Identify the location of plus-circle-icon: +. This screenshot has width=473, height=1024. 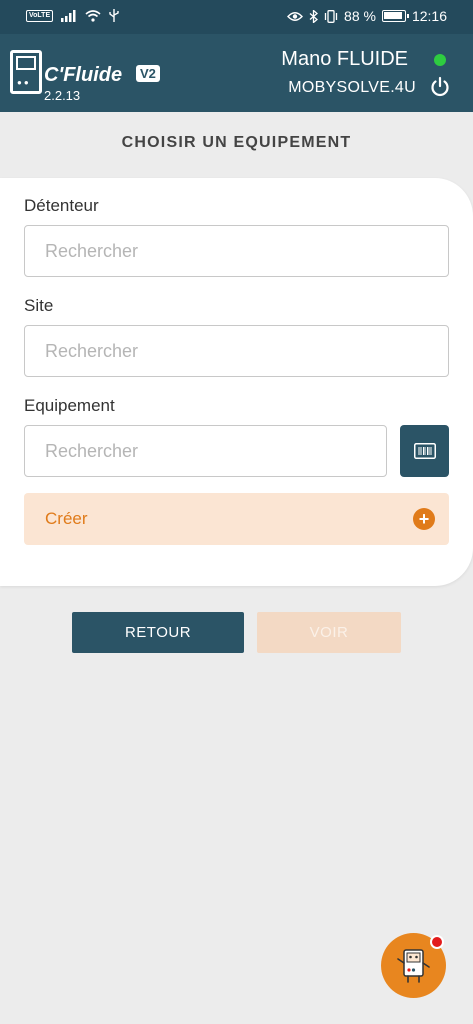
(424, 519).